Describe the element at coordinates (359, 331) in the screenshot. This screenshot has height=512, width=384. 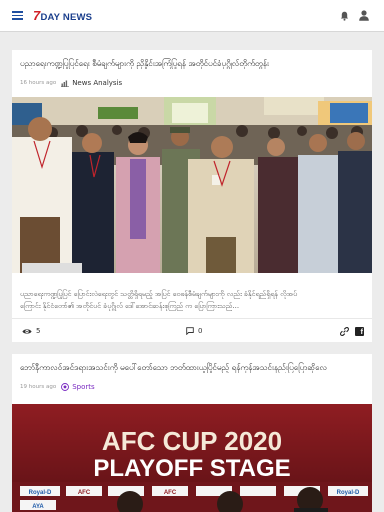
I see `facebook-share-icon: f` at that location.